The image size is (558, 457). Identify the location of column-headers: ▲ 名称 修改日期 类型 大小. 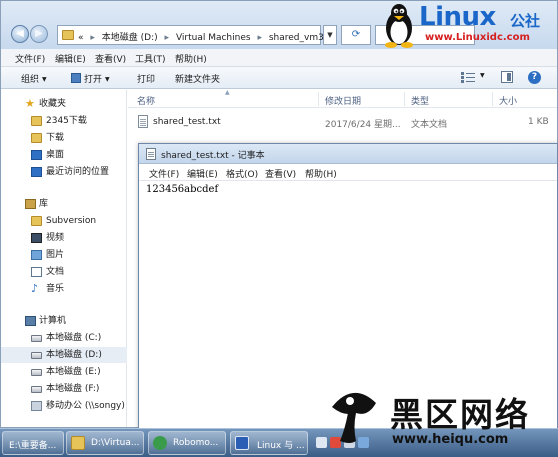
(342, 98).